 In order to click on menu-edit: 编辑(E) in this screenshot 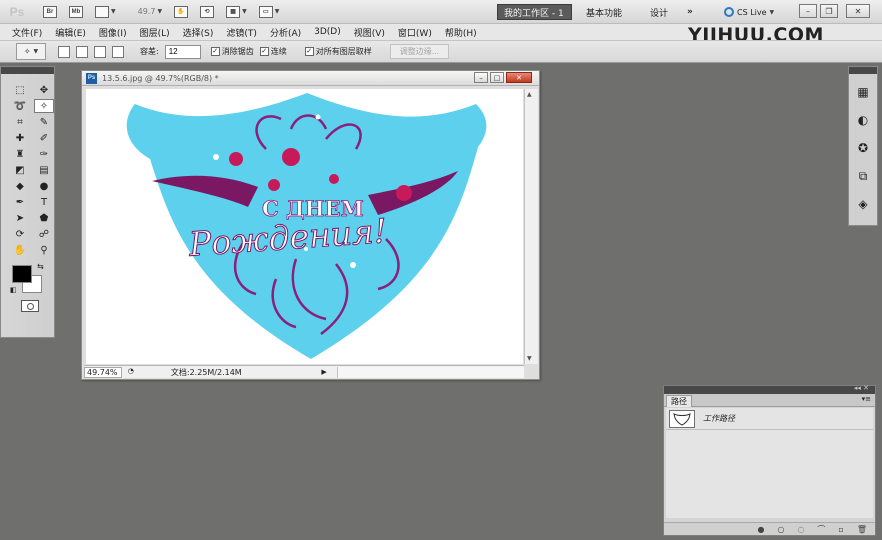, I will do `click(70, 32)`.